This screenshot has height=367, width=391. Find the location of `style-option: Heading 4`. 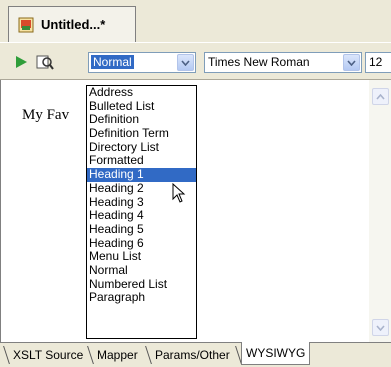

style-option: Heading 4 is located at coordinates (141, 215).